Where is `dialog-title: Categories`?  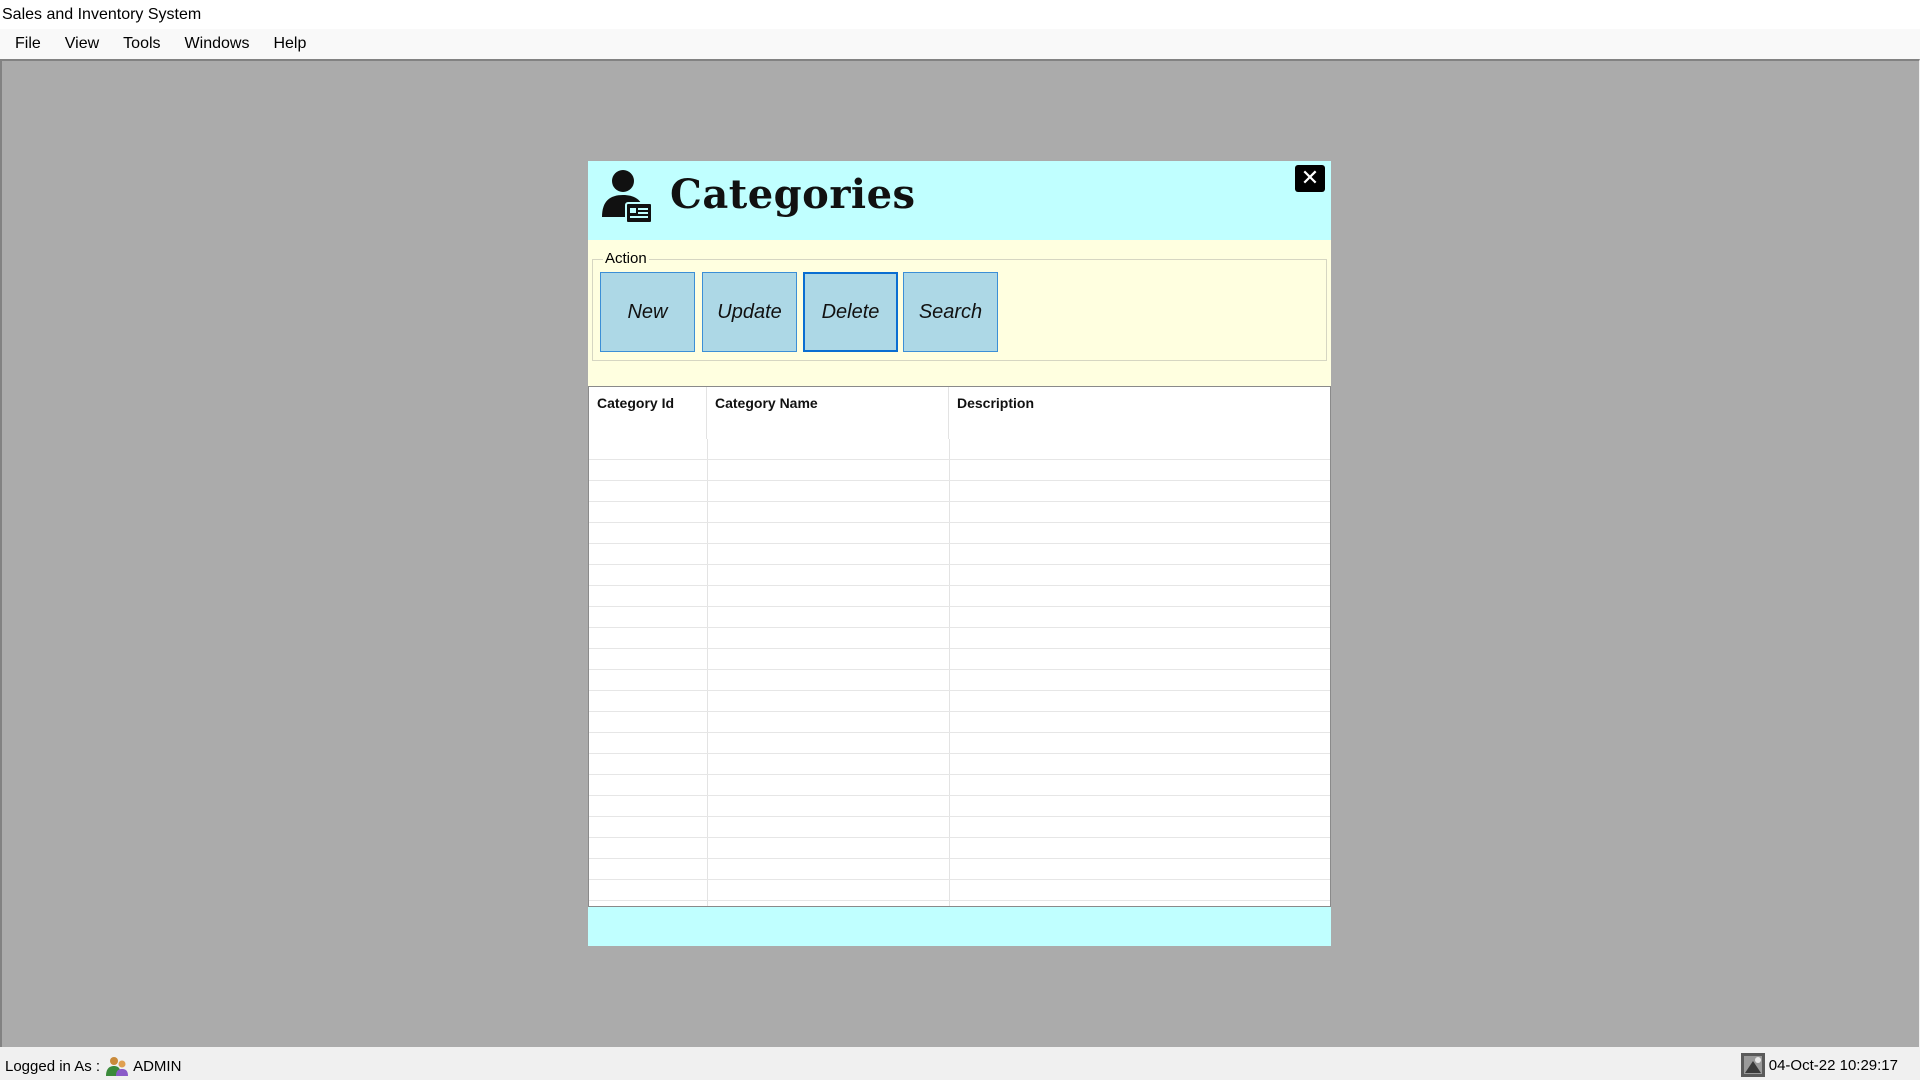
dialog-title: Categories is located at coordinates (793, 194).